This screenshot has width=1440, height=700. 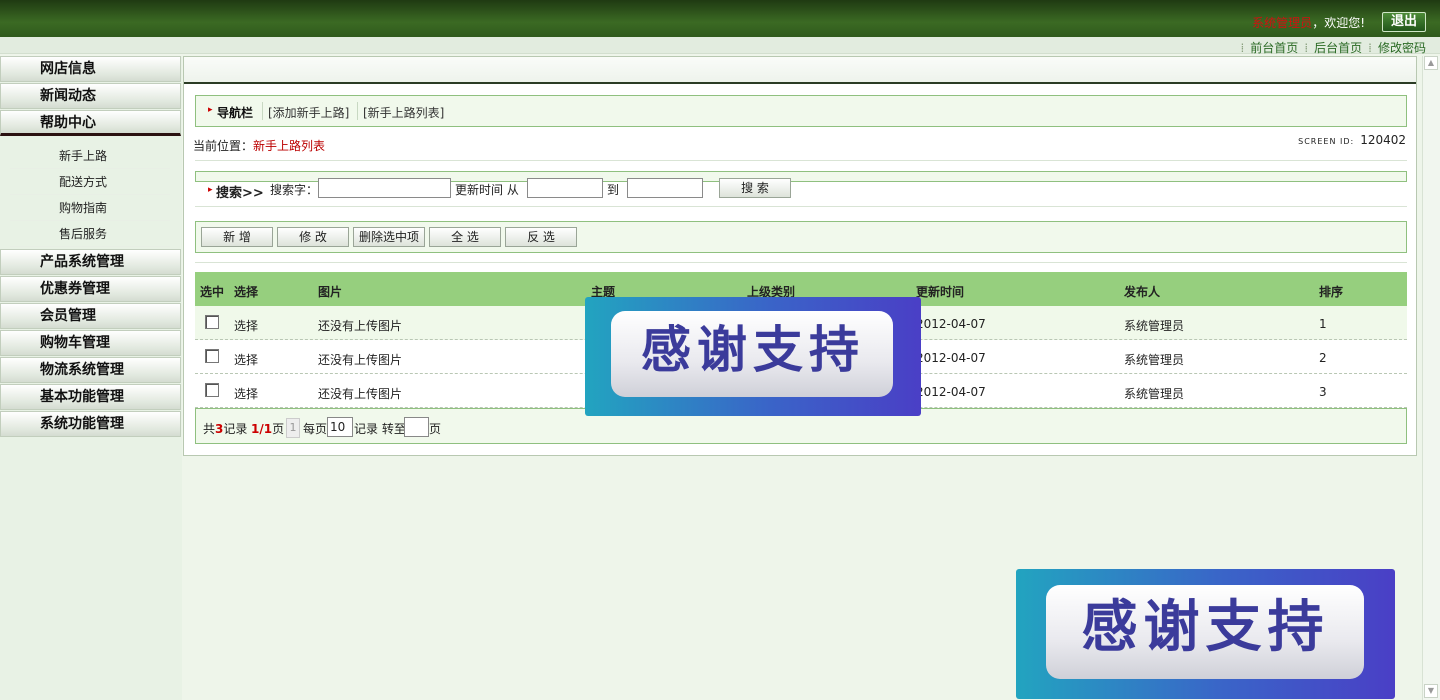 What do you see at coordinates (801, 237) in the screenshot?
I see `action-toolbar: 新 增 修 改 删除选中项 全 选 反 选` at bounding box center [801, 237].